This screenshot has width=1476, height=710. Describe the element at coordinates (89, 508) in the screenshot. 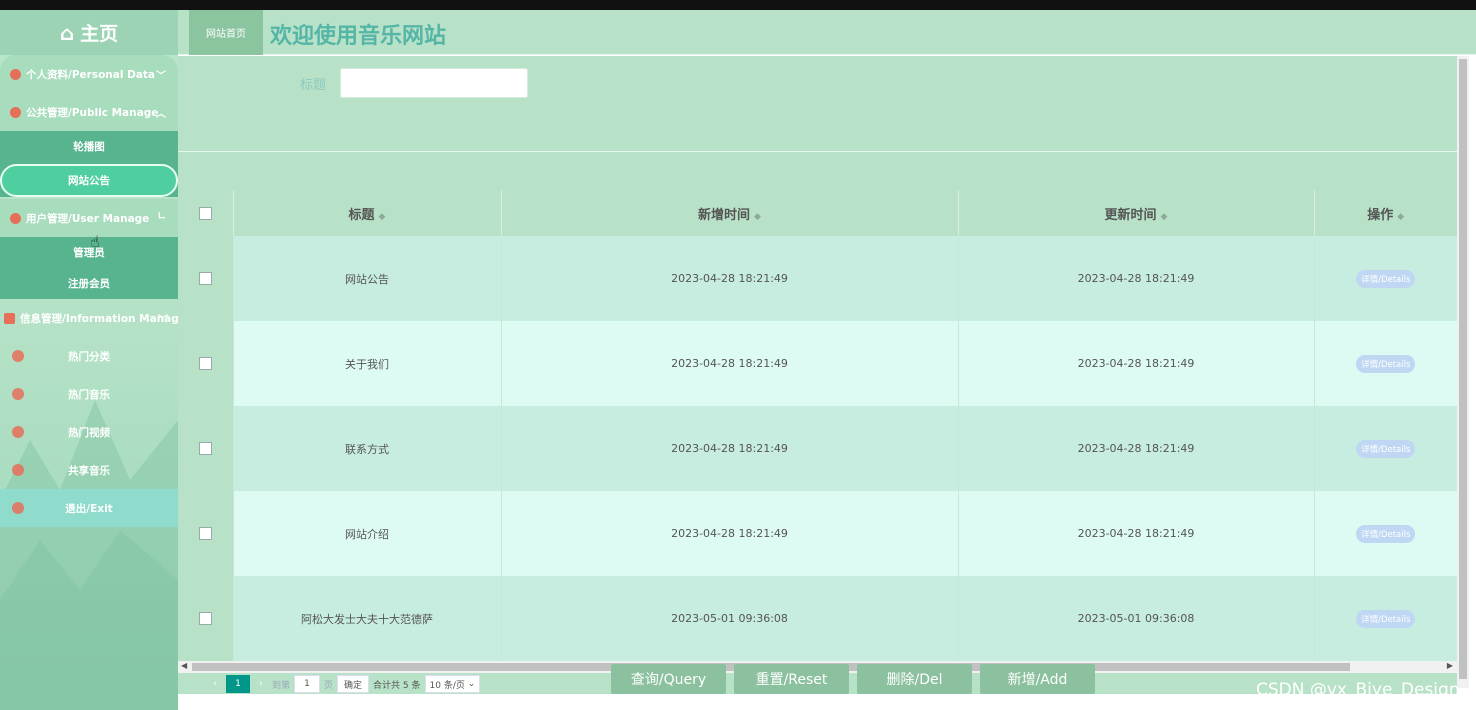

I see `menu-exit: 退出/Exit` at that location.